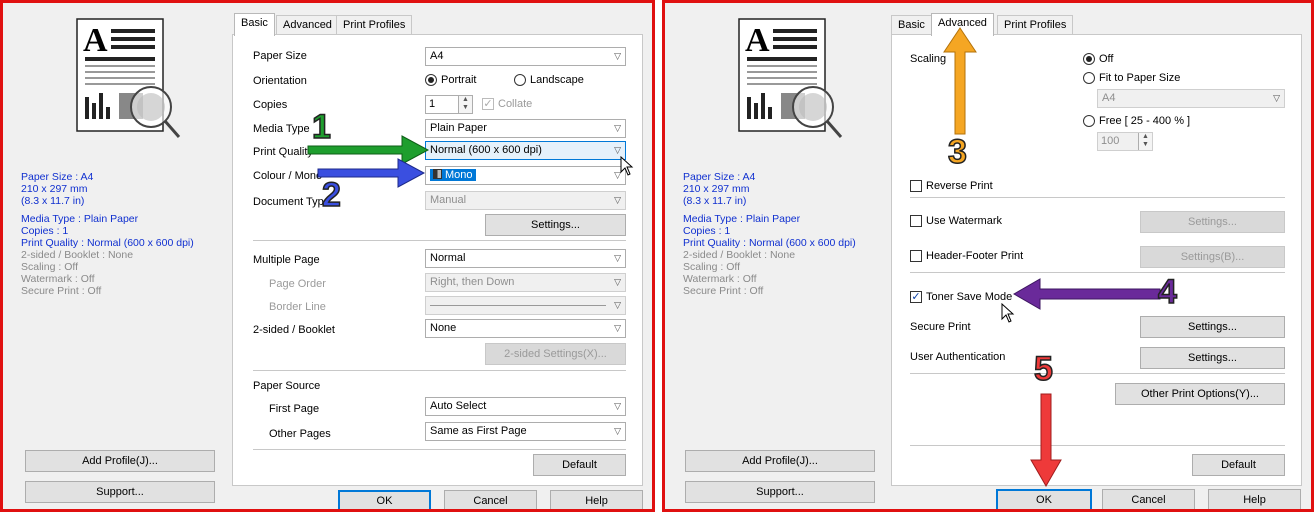  Describe the element at coordinates (448, 258) in the screenshot. I see `multiple-page-value: Normal` at that location.